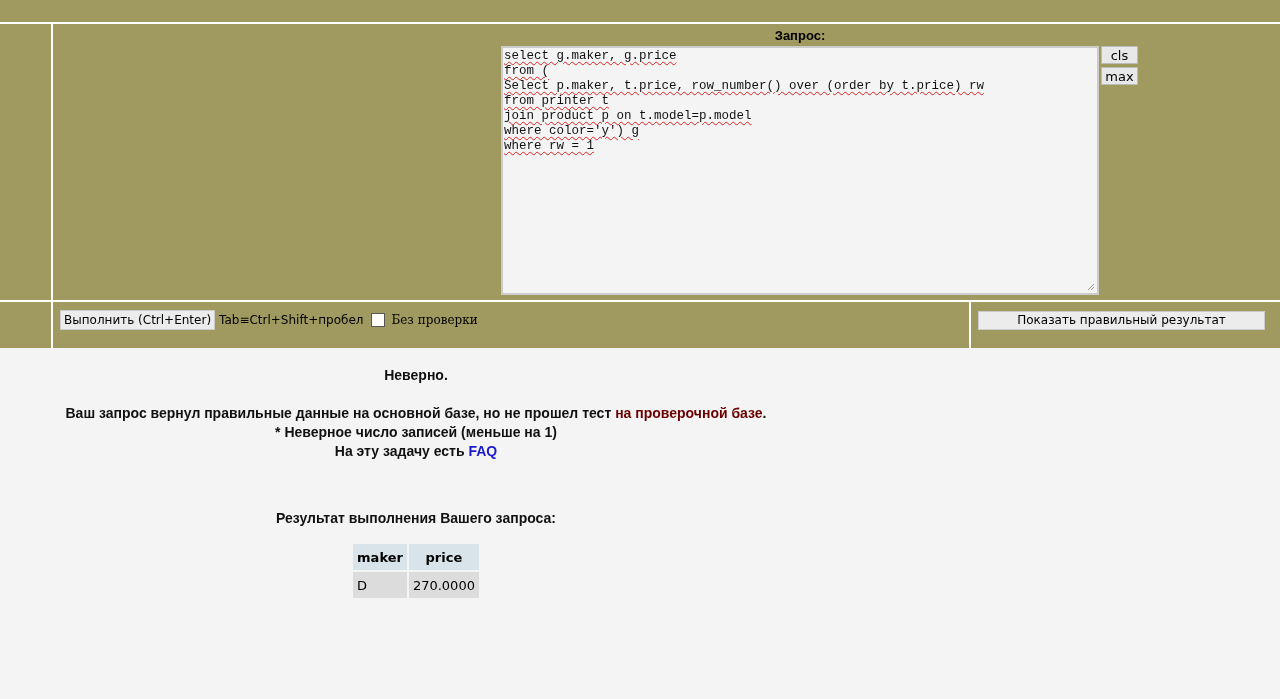 The height and width of the screenshot is (699, 1280). I want to click on error-detail: * Неверное число записей (меньше на 1), so click(416, 432).